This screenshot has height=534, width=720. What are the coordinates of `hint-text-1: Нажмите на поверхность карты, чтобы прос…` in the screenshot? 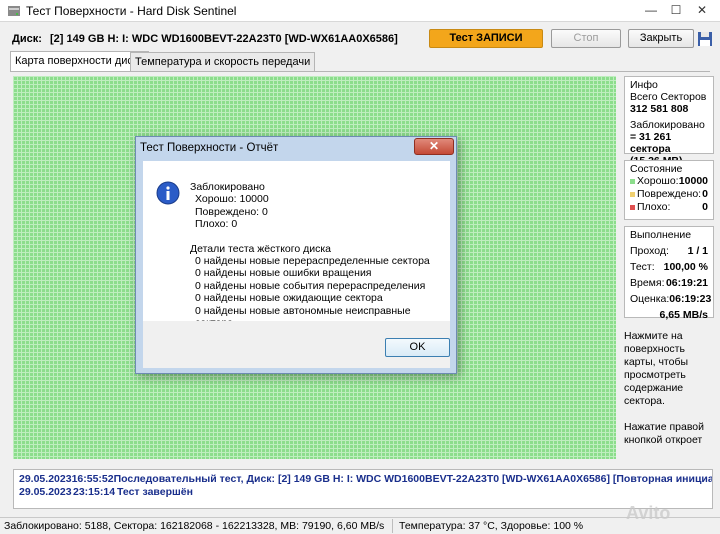 It's located at (656, 368).